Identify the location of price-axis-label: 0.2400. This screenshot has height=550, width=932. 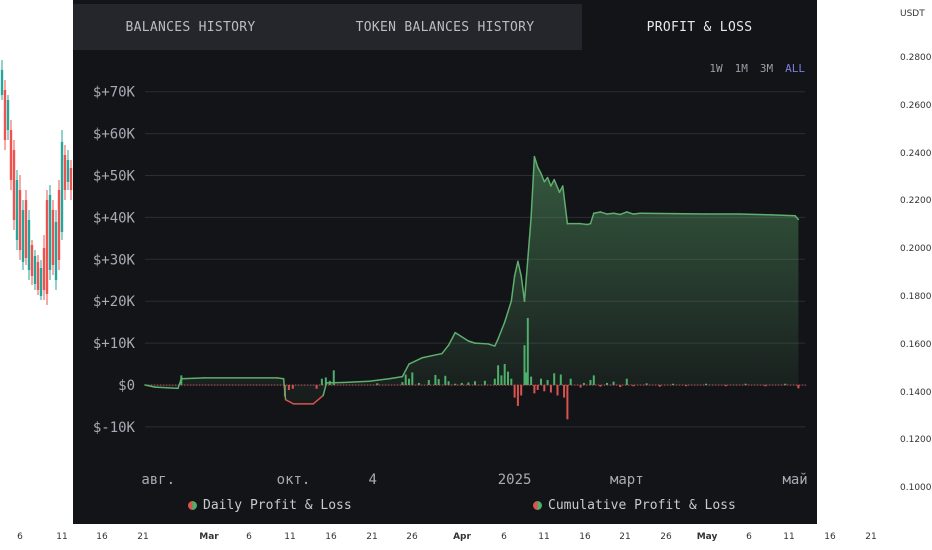
(916, 153).